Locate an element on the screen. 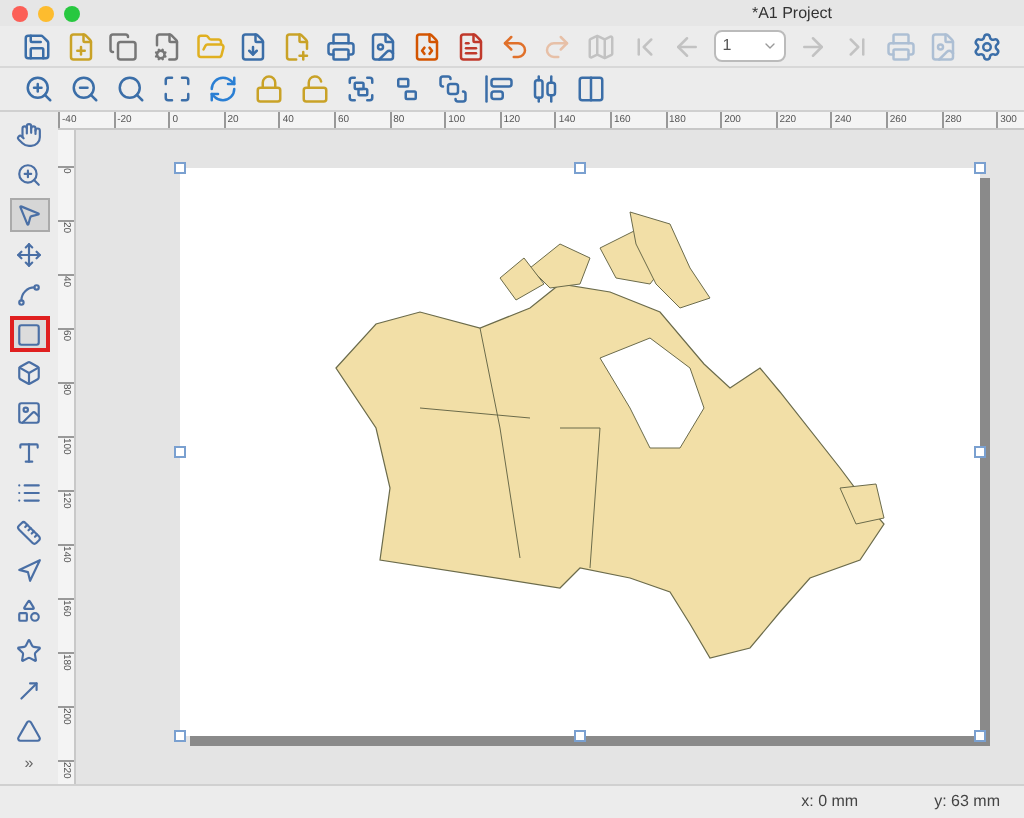 This screenshot has height=818, width=1024. redo-icon is located at coordinates (557, 46).